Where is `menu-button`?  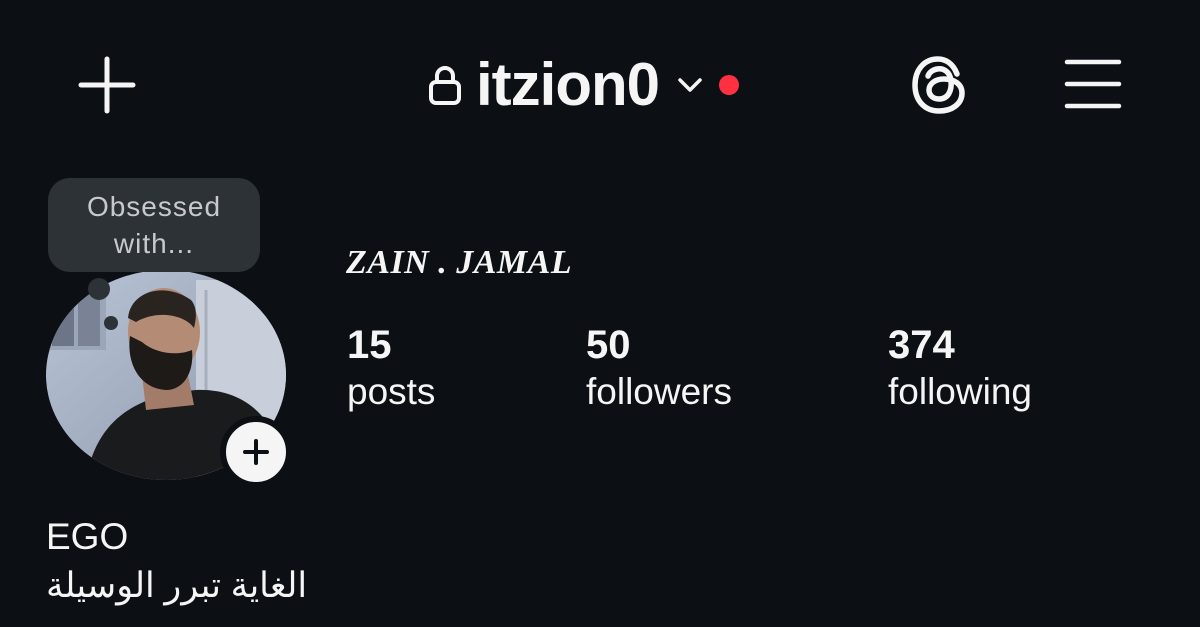
menu-button is located at coordinates (1093, 84).